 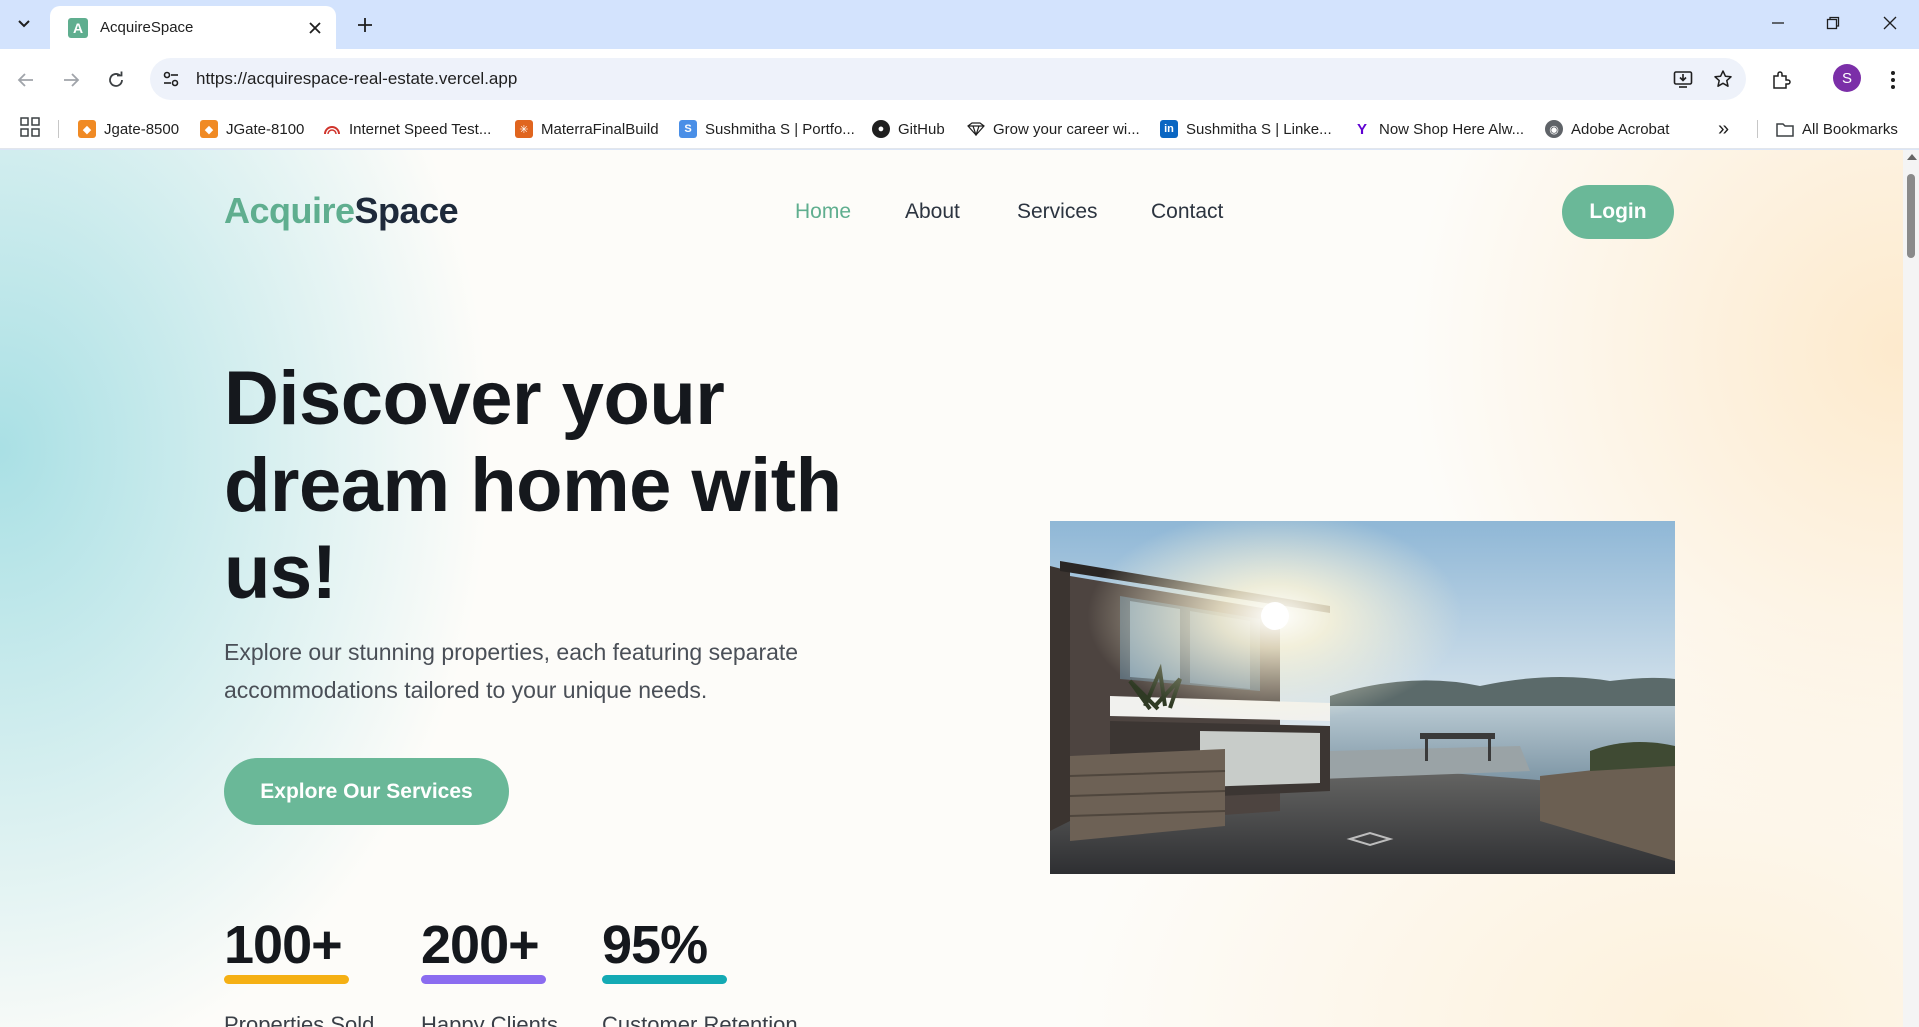 What do you see at coordinates (1912, 157) in the screenshot?
I see `scroll-up-arrow-icon` at bounding box center [1912, 157].